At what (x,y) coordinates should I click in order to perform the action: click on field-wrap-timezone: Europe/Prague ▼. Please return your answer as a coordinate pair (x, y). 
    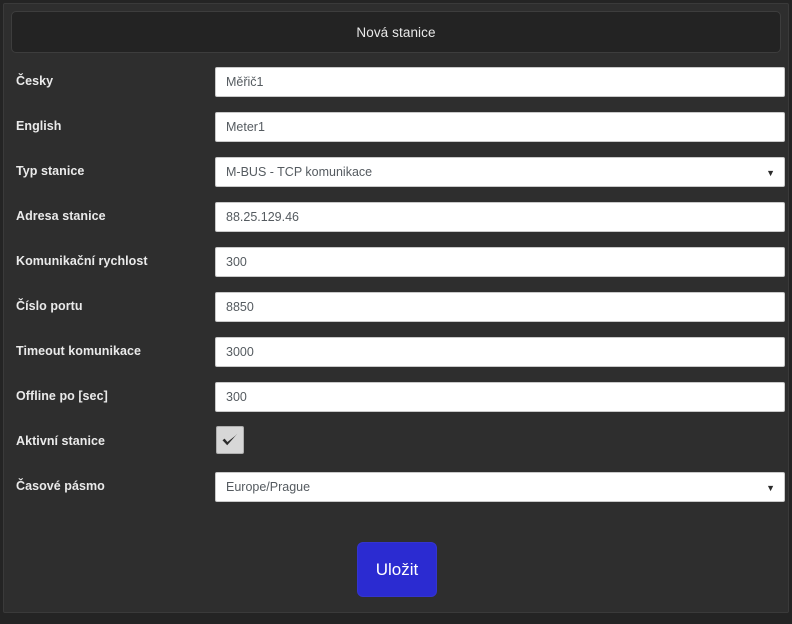
    Looking at the image, I should click on (500, 487).